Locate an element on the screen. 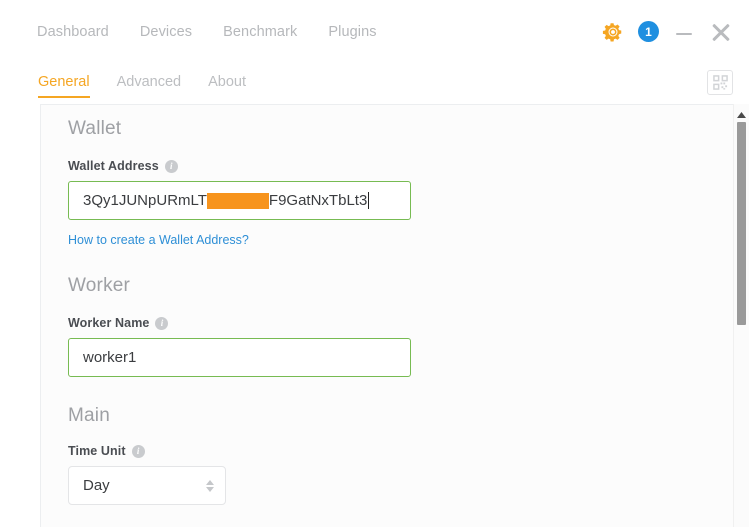 The height and width of the screenshot is (527, 749). scroll-up-button is located at coordinates (741, 115).